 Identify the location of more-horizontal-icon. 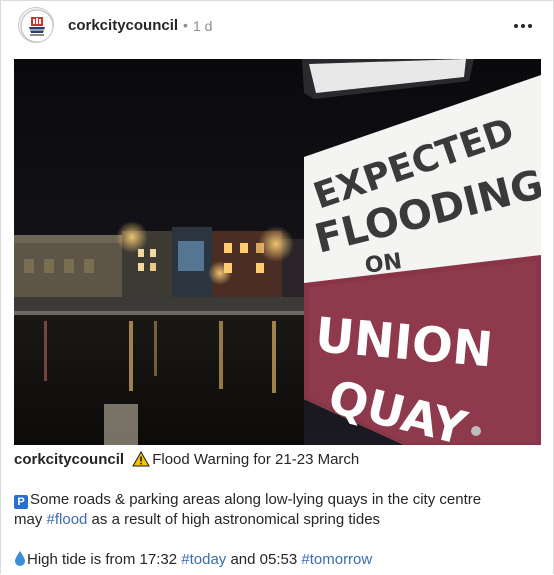
(516, 26).